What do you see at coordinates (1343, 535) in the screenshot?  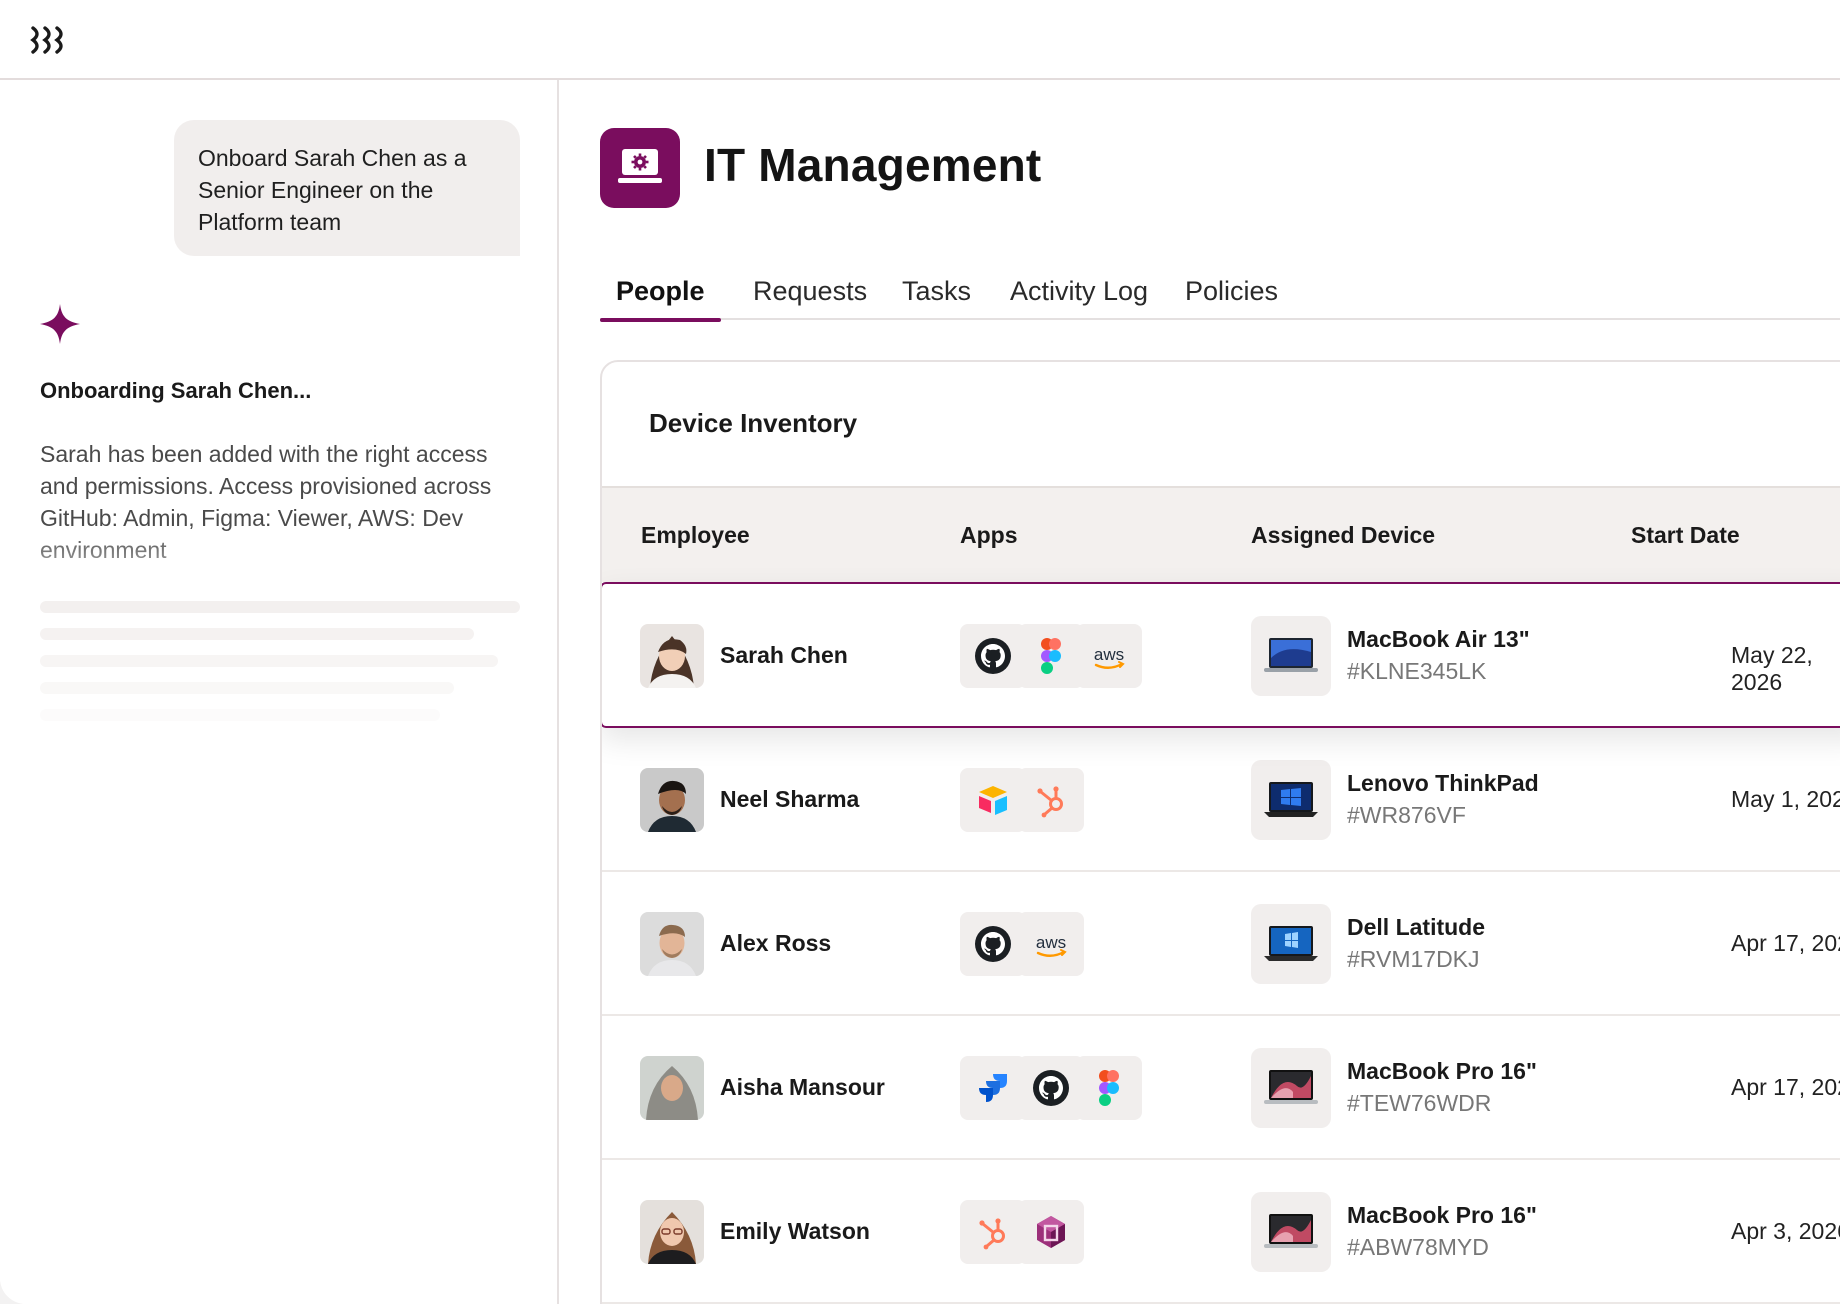 I see `column-header-assigned-device: Assigned Device` at bounding box center [1343, 535].